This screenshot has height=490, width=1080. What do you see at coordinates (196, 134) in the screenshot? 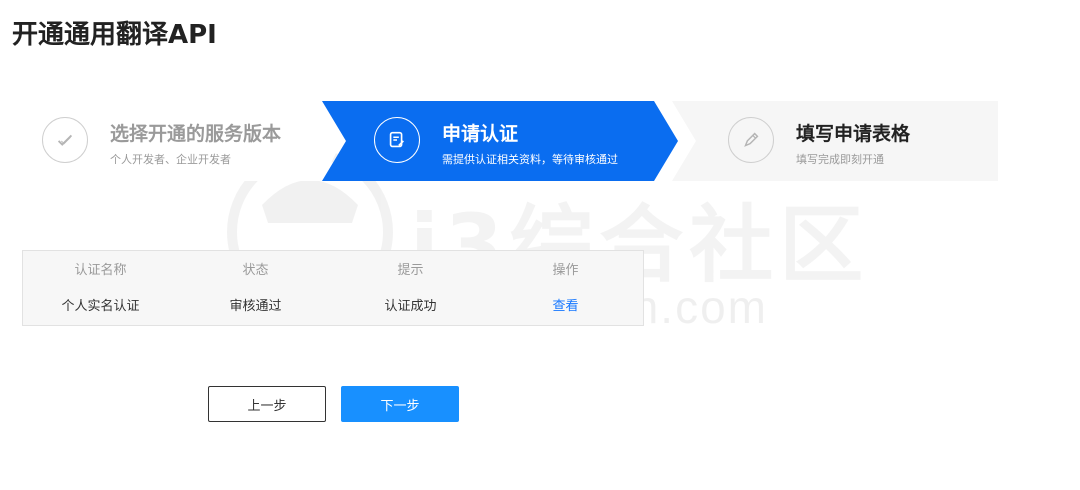
I see `step-title: 选择开通的服务版本` at bounding box center [196, 134].